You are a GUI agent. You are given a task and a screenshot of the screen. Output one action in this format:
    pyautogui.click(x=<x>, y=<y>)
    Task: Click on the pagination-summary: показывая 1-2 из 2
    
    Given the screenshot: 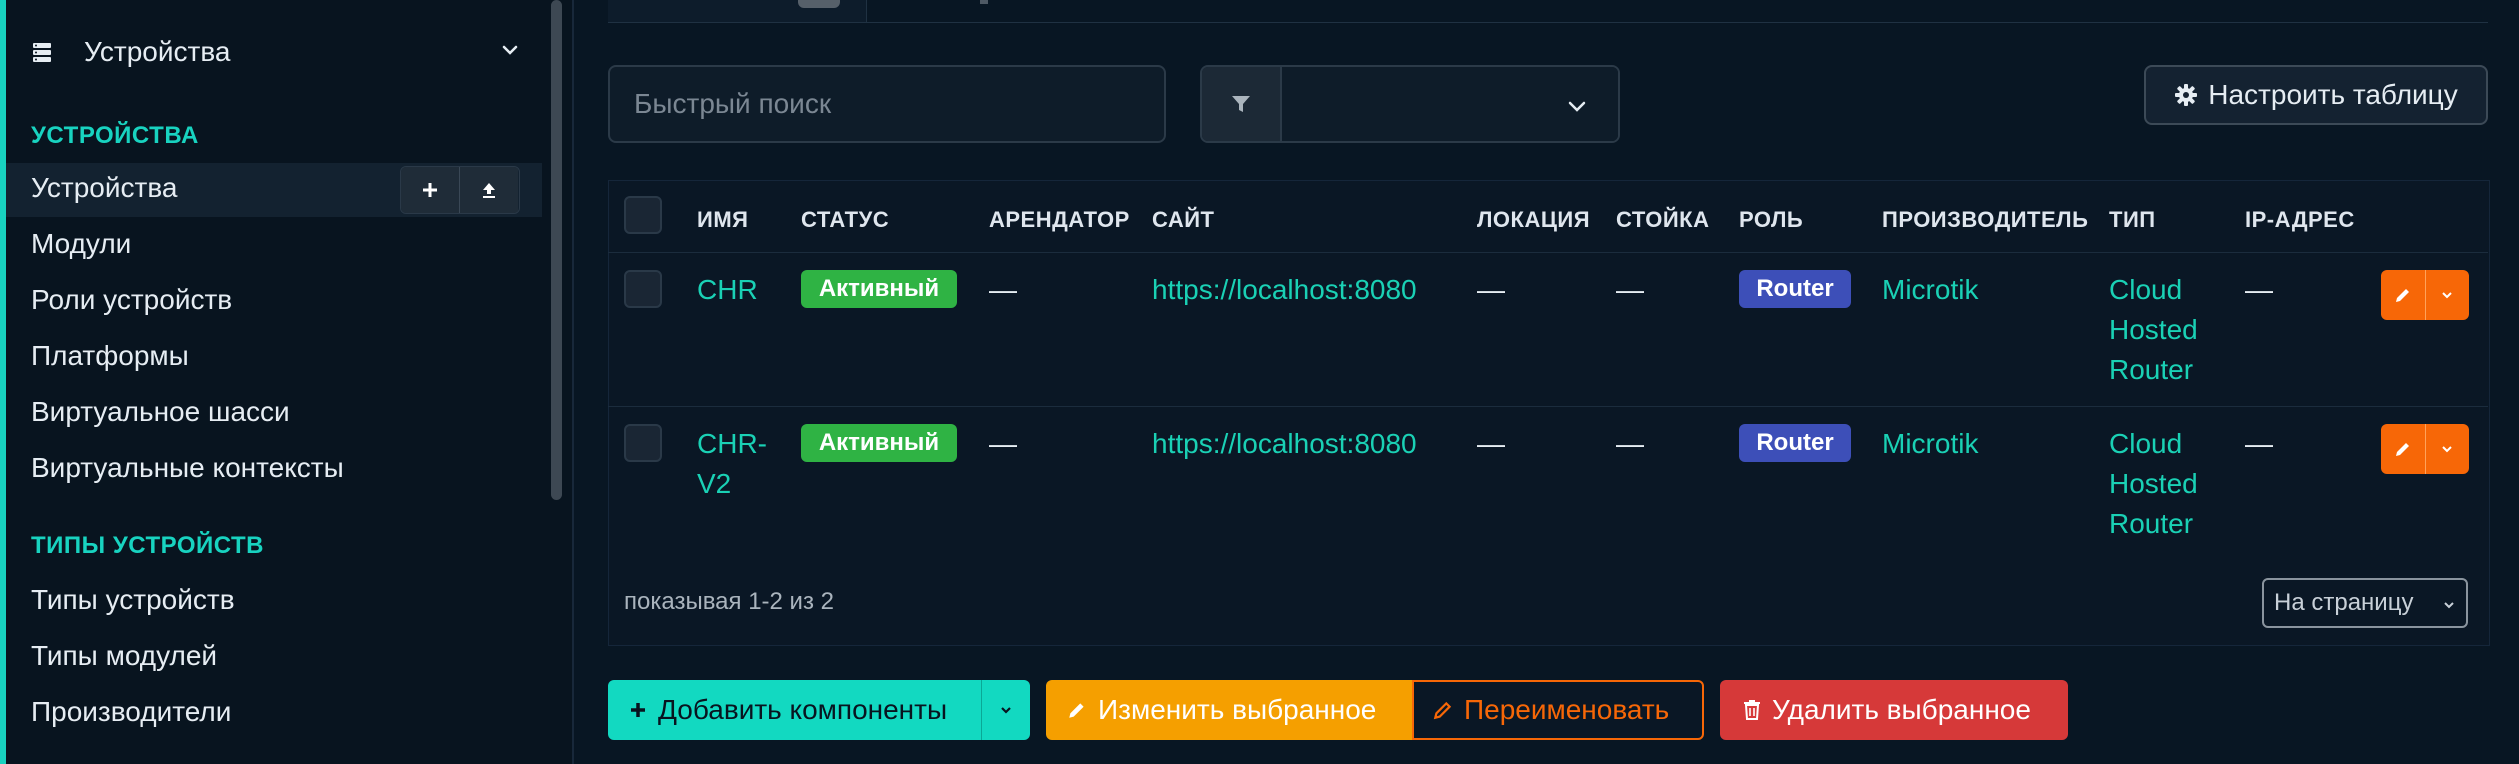 What is the action you would take?
    pyautogui.click(x=729, y=601)
    